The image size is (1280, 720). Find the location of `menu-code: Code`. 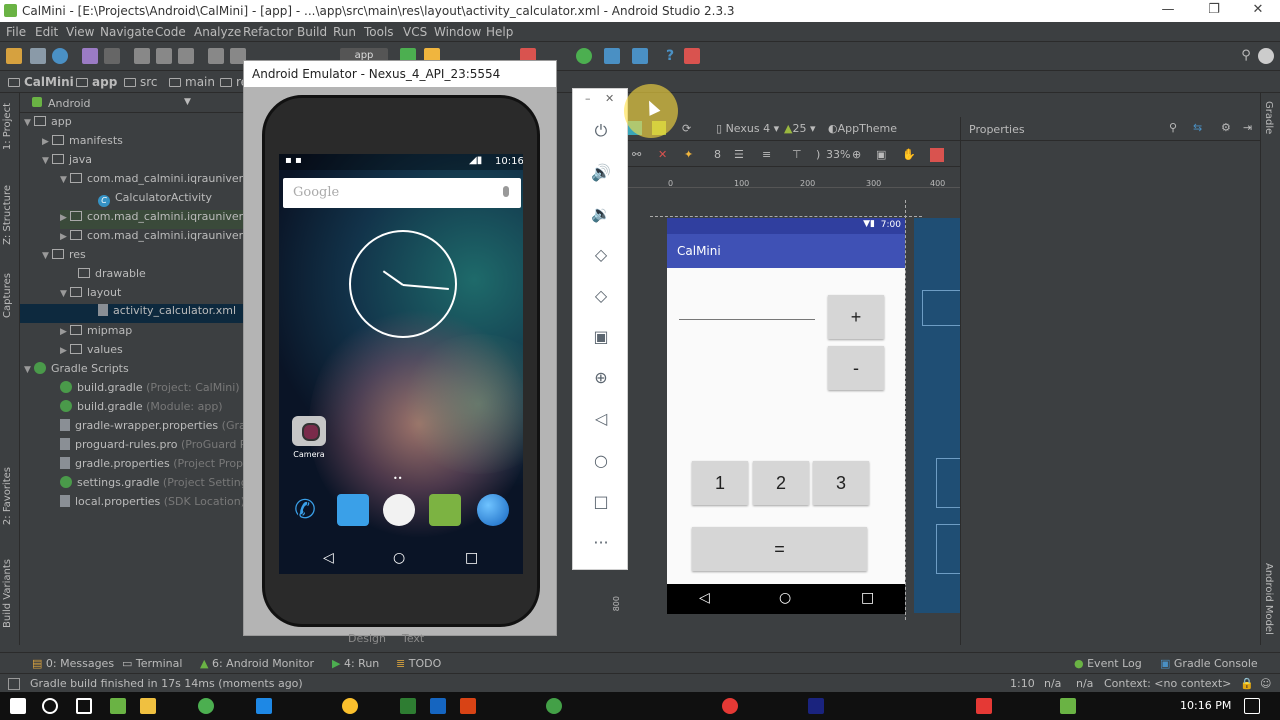

menu-code: Code is located at coordinates (170, 32).